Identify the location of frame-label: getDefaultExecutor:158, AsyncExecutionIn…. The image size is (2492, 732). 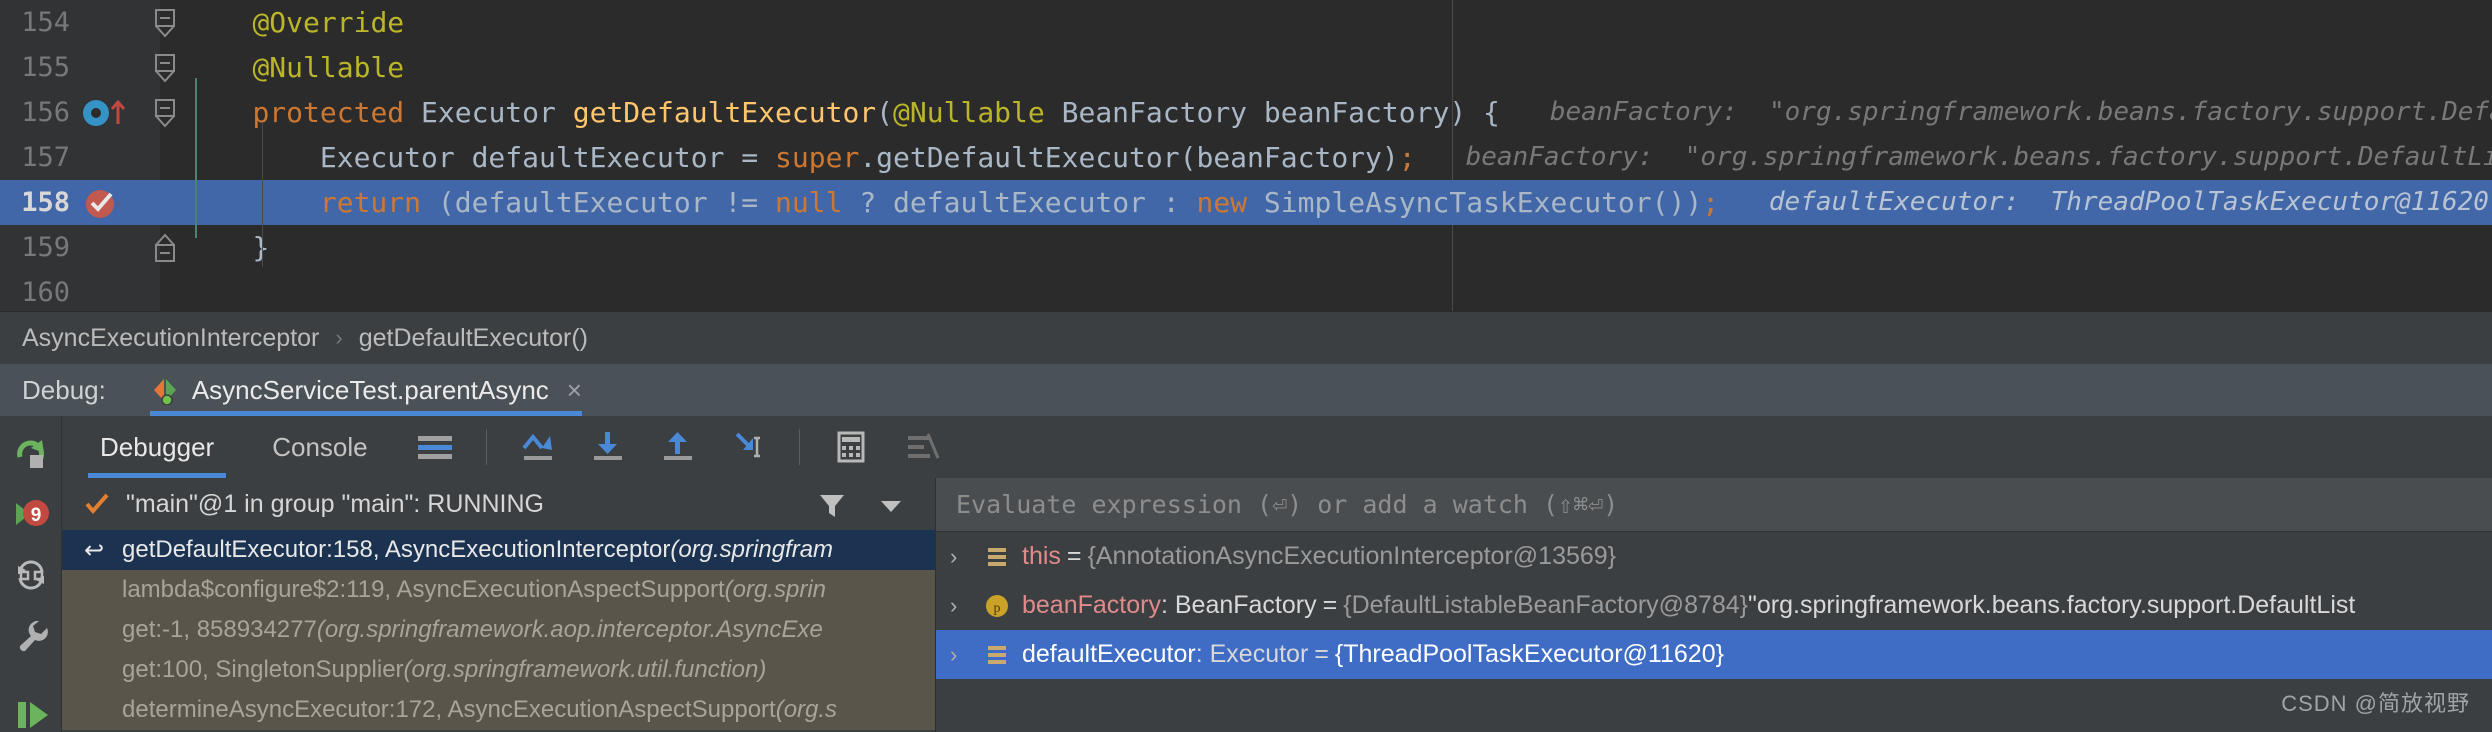
(396, 549).